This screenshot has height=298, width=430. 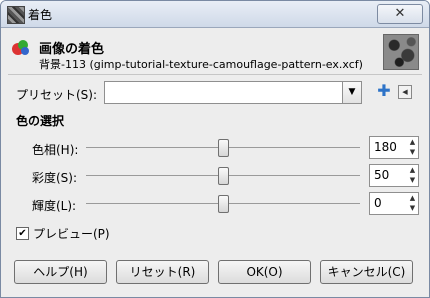 What do you see at coordinates (22, 233) in the screenshot?
I see `preview-checkbox: ✔` at bounding box center [22, 233].